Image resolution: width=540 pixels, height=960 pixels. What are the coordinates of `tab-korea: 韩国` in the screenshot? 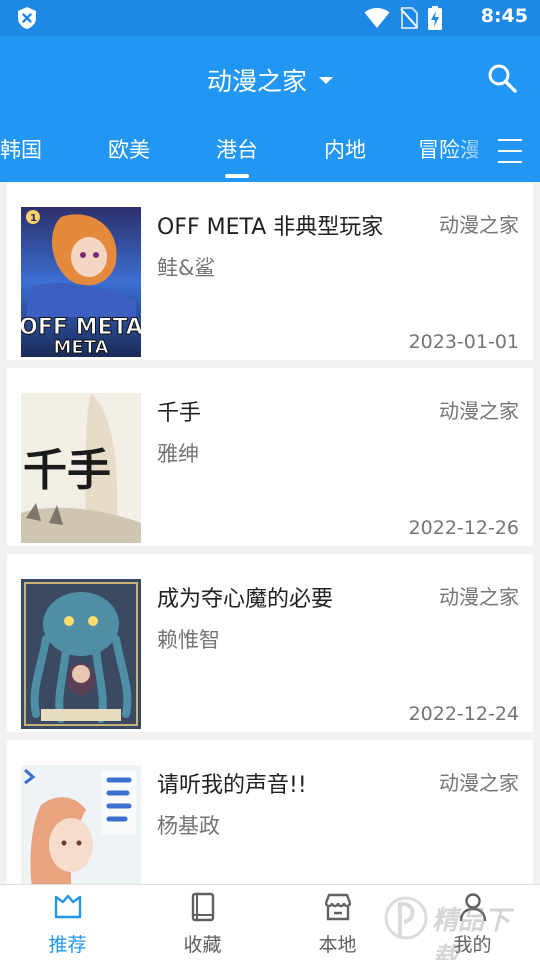 It's located at (21, 149).